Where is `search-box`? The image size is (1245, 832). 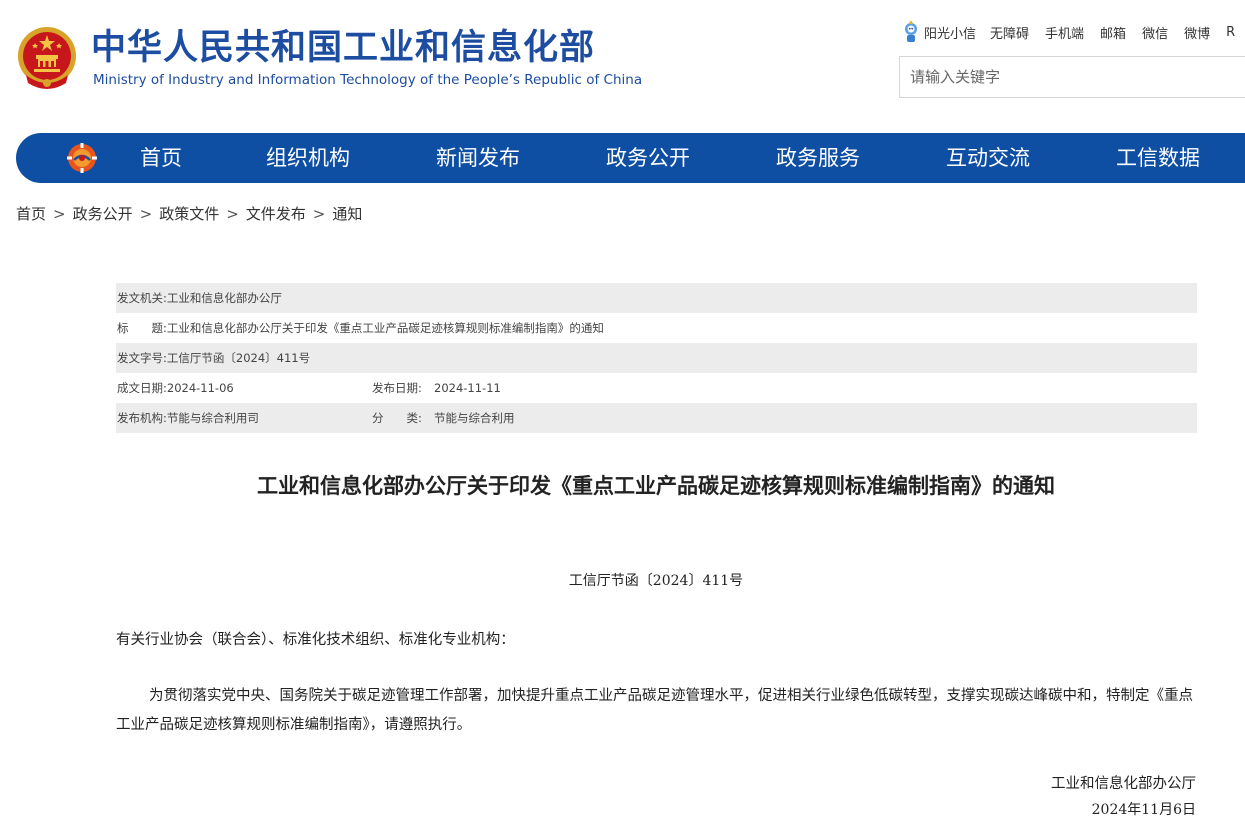 search-box is located at coordinates (1072, 77).